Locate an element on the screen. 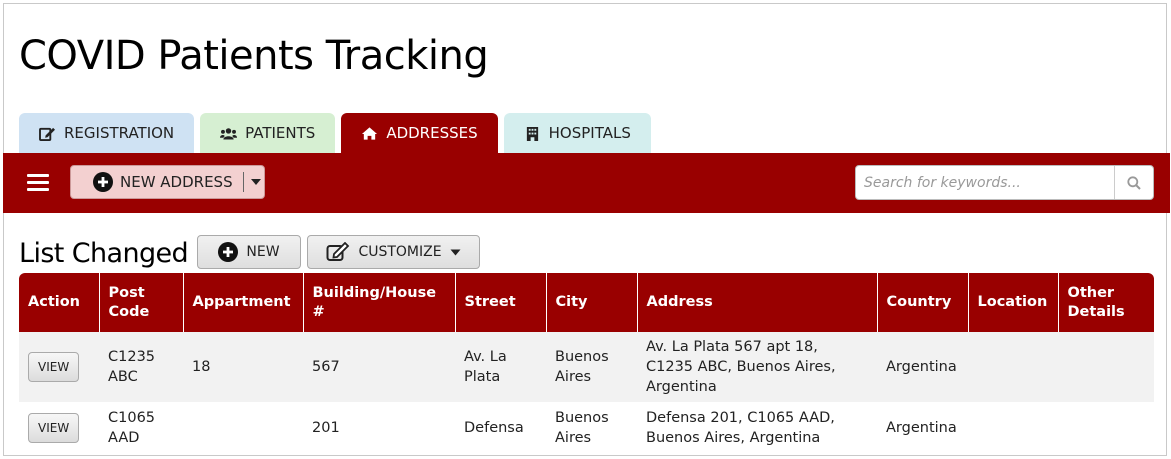  tab-registration: REGISTRATION is located at coordinates (107, 133).